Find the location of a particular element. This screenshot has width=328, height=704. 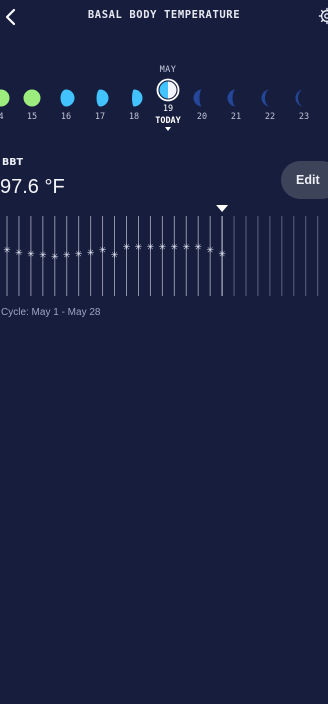

half-moon-icon is located at coordinates (137, 98).